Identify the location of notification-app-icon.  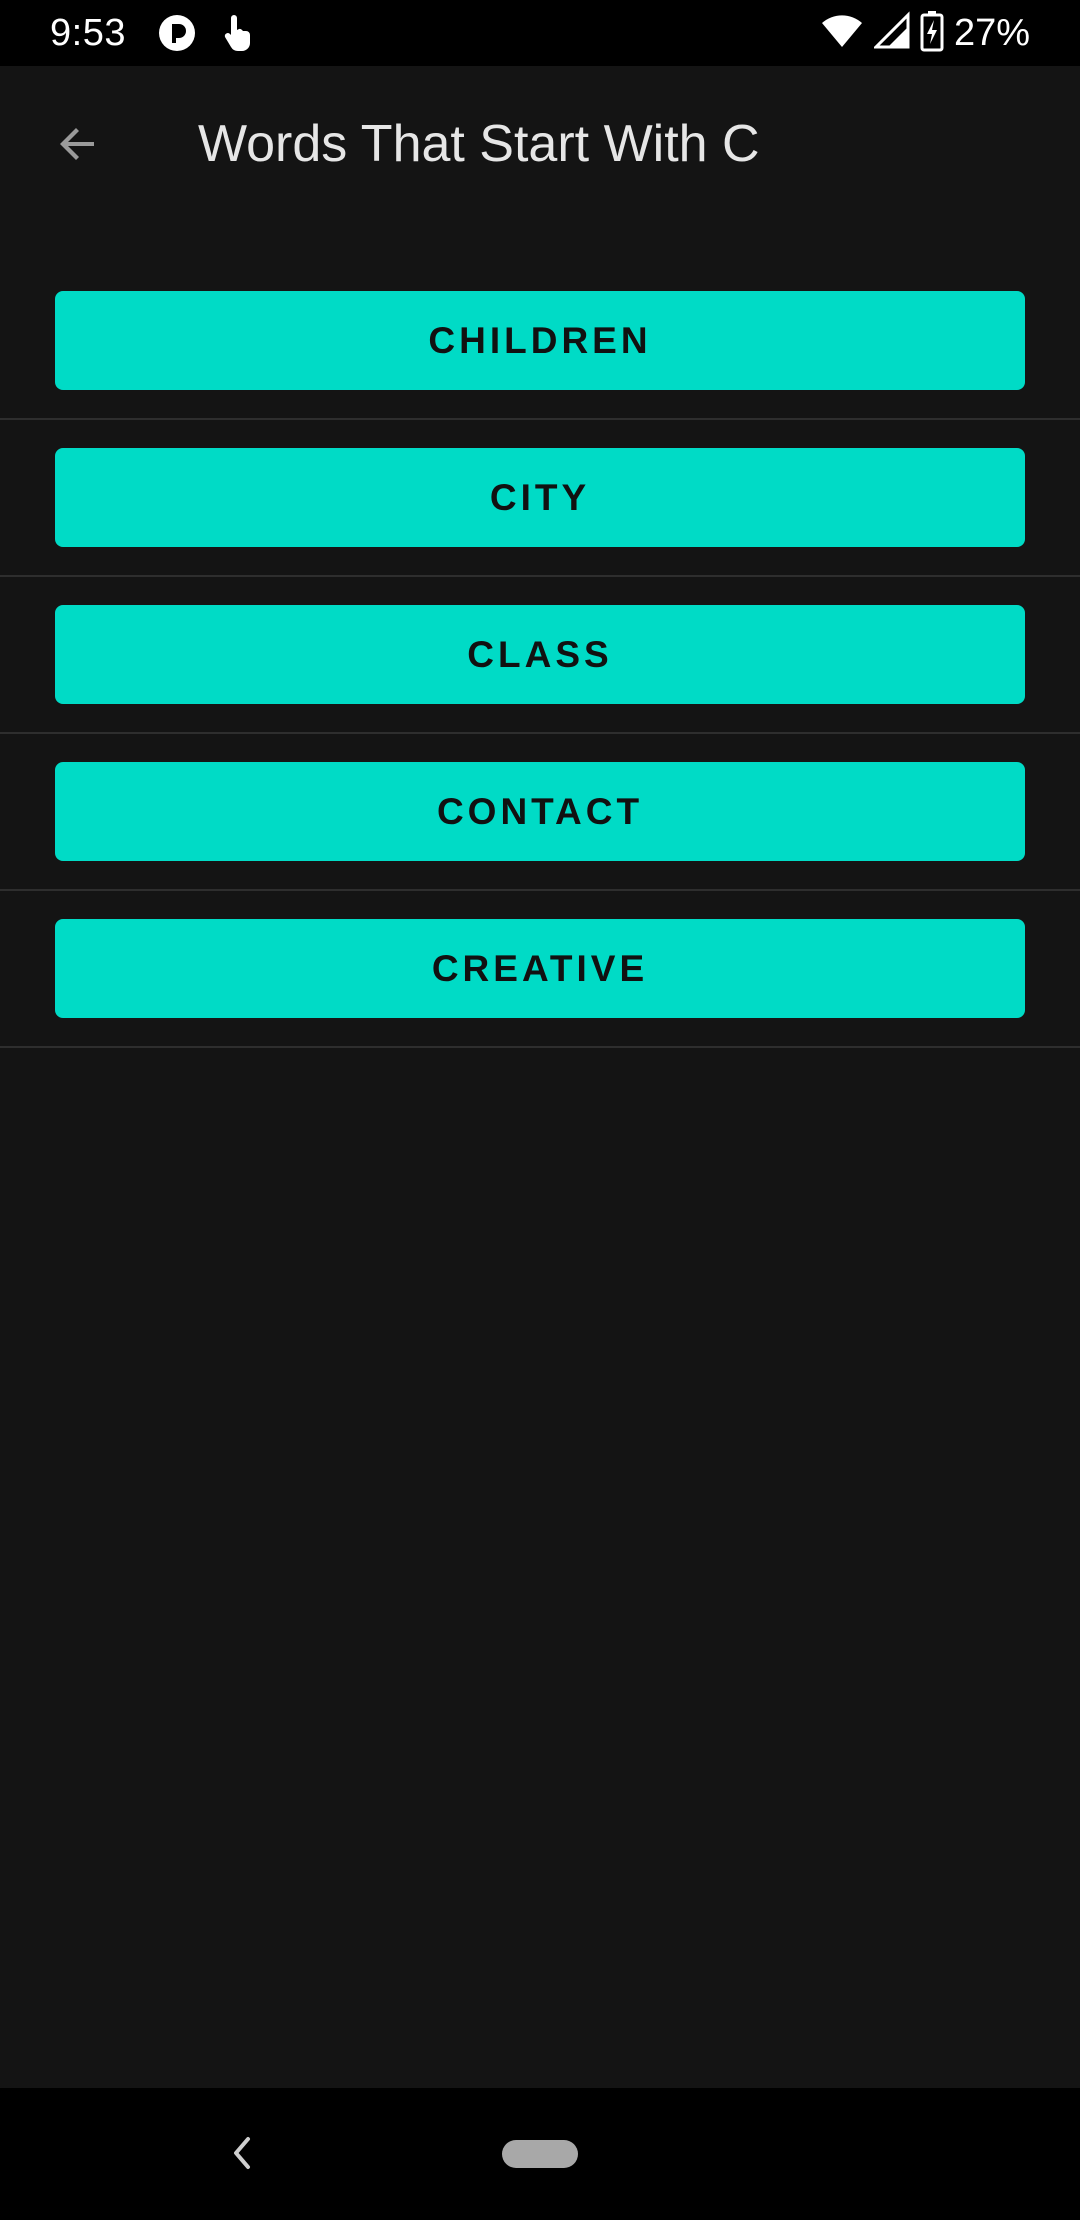
(177, 33).